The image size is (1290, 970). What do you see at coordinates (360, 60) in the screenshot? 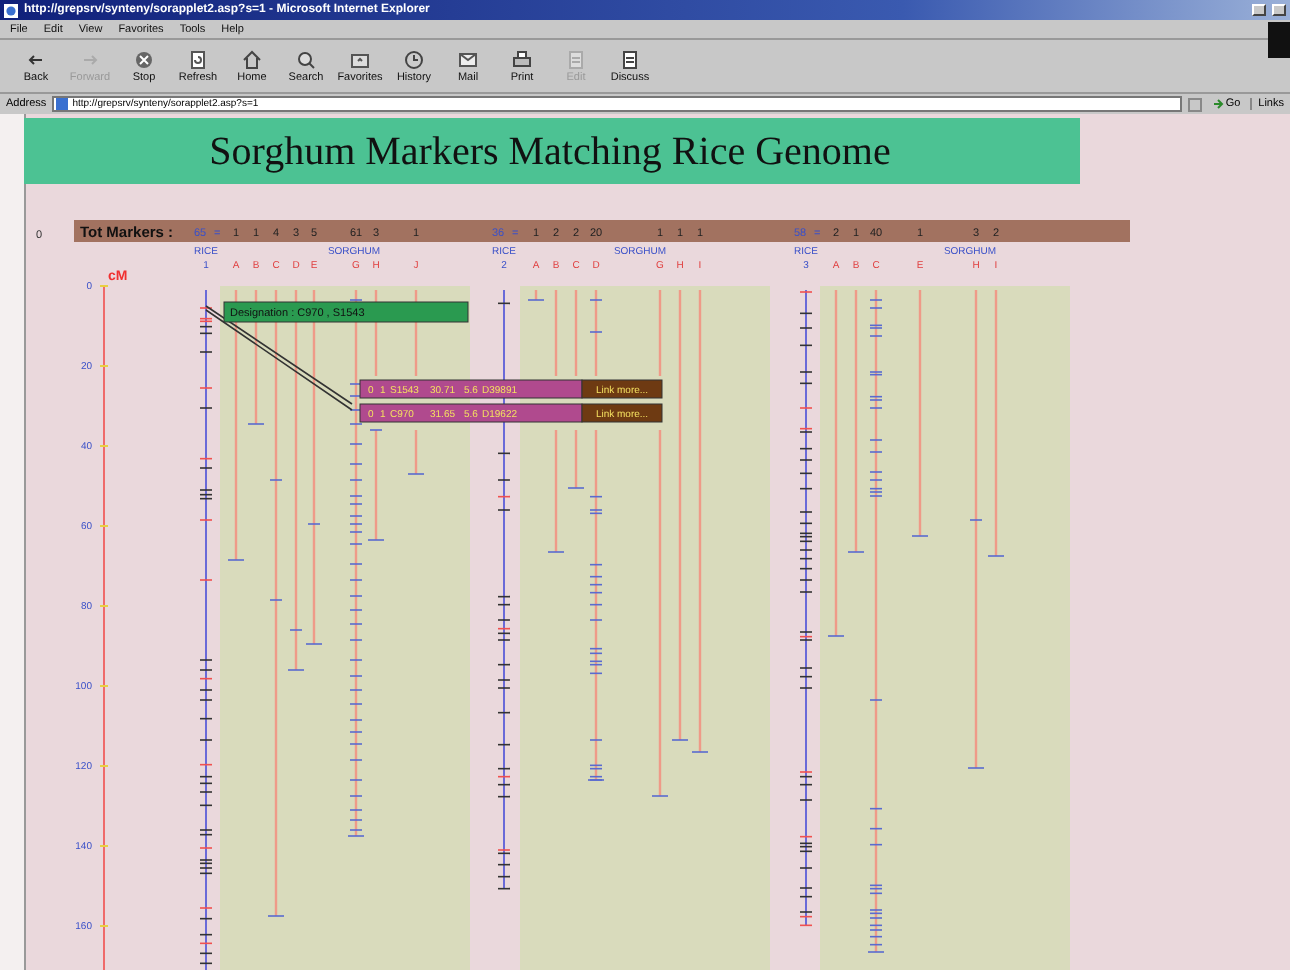
I see `folder-icon` at bounding box center [360, 60].